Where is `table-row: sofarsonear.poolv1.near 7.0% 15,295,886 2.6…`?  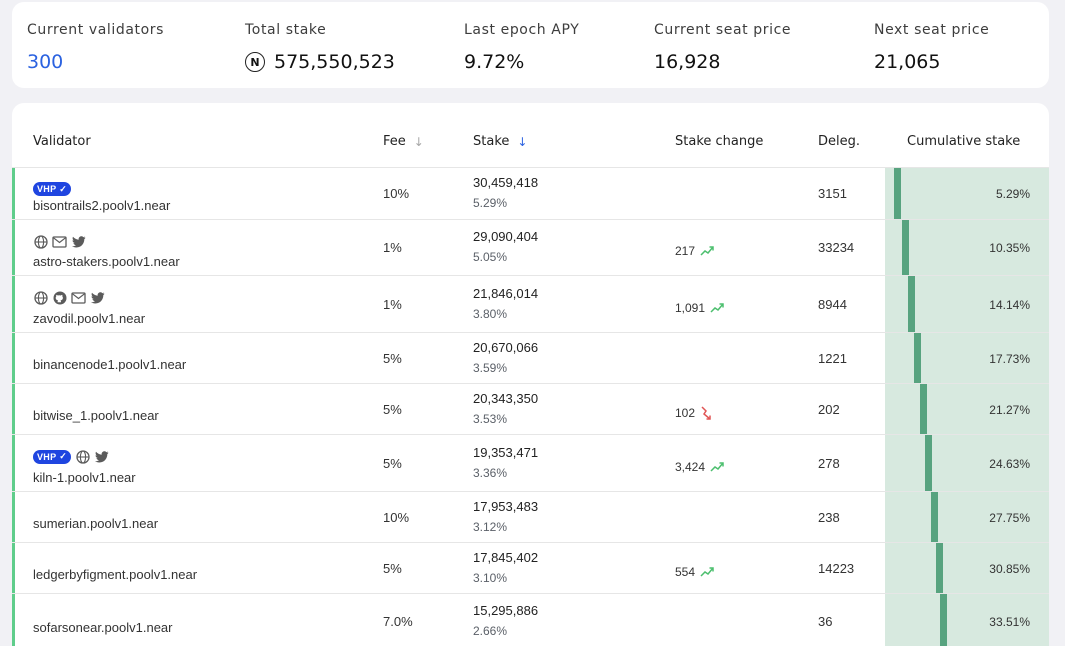 table-row: sofarsonear.poolv1.near 7.0% 15,295,886 2.6… is located at coordinates (530, 620).